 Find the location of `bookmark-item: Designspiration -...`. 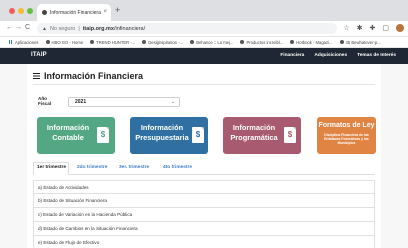

bookmark-item: Designspiration -... is located at coordinates (162, 42).